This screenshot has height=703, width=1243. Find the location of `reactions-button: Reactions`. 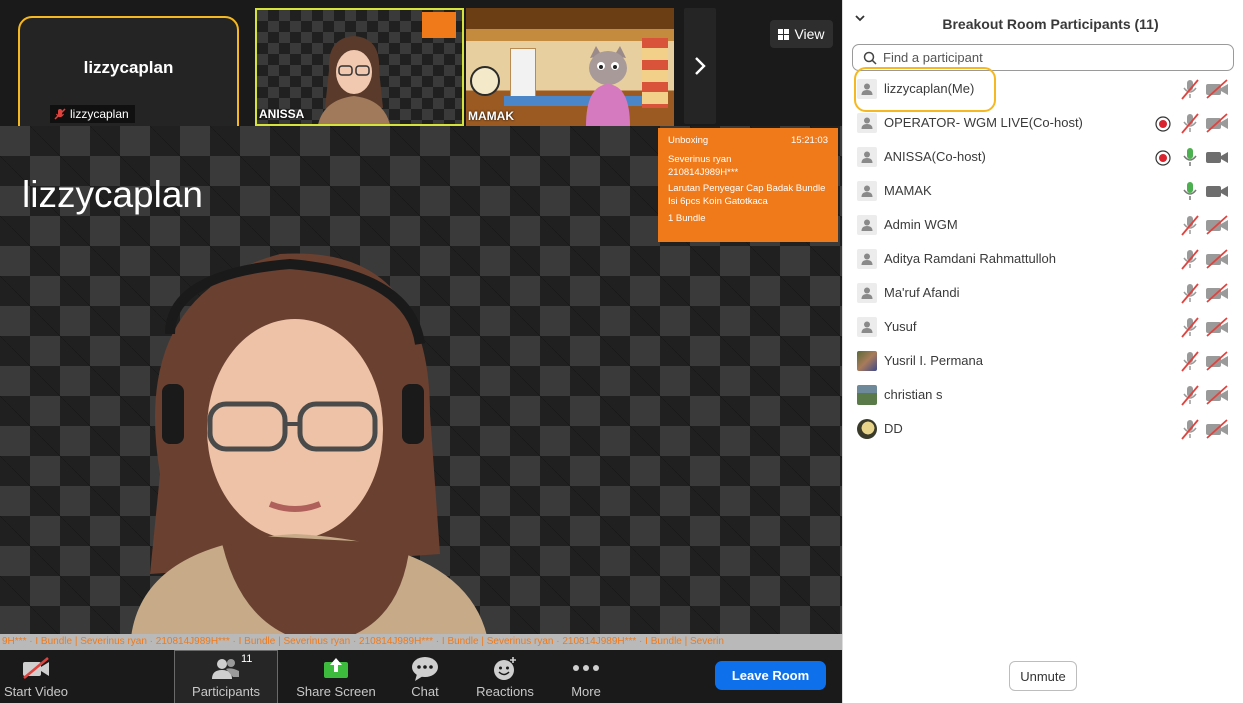

reactions-button: Reactions is located at coordinates (505, 676).